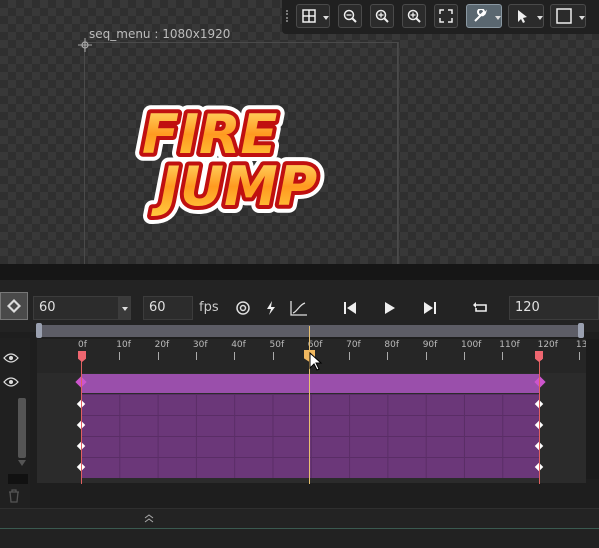  What do you see at coordinates (243, 308) in the screenshot?
I see `onion-skin-icon` at bounding box center [243, 308].